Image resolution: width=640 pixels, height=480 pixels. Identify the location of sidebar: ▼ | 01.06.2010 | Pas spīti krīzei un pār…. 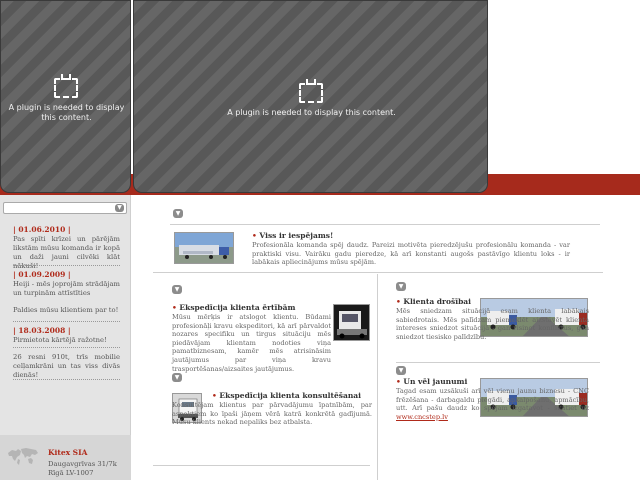
(65, 337).